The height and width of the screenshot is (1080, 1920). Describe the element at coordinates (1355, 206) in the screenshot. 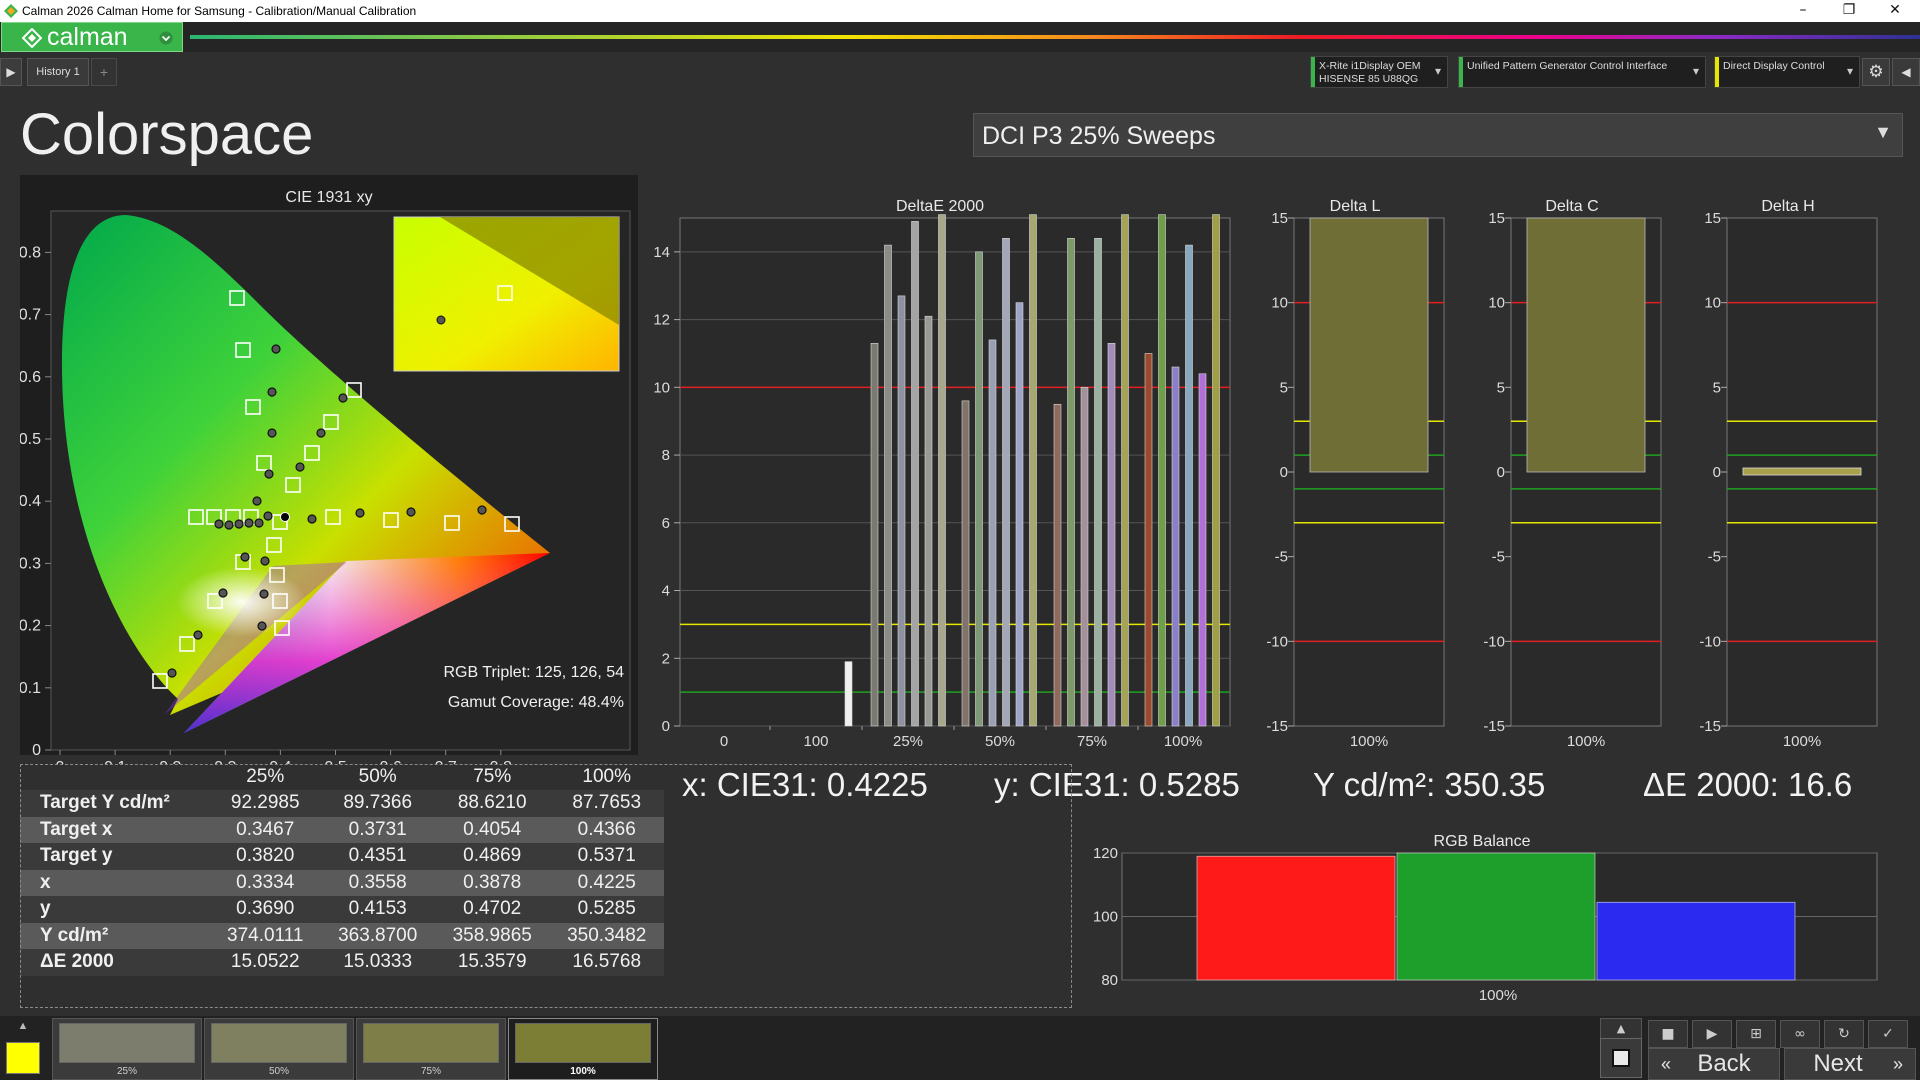

I see `chart-title: Delta L` at that location.